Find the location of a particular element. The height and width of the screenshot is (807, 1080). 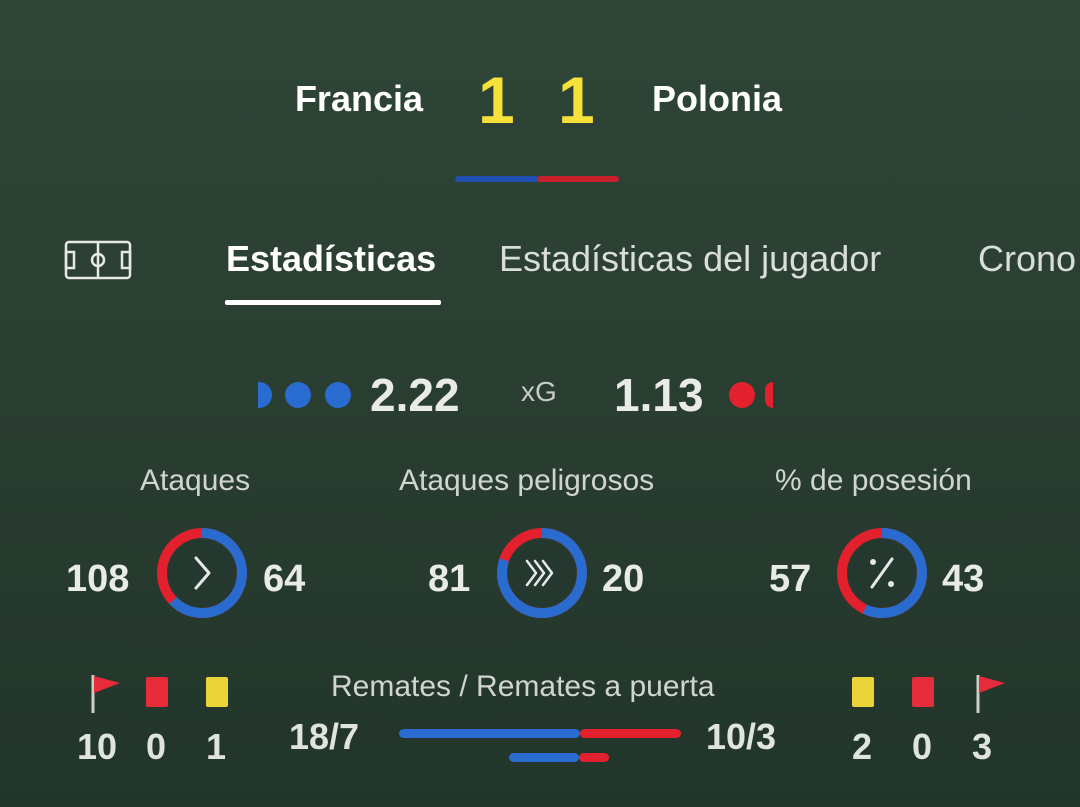

home-red-cards: 0 is located at coordinates (156, 746).